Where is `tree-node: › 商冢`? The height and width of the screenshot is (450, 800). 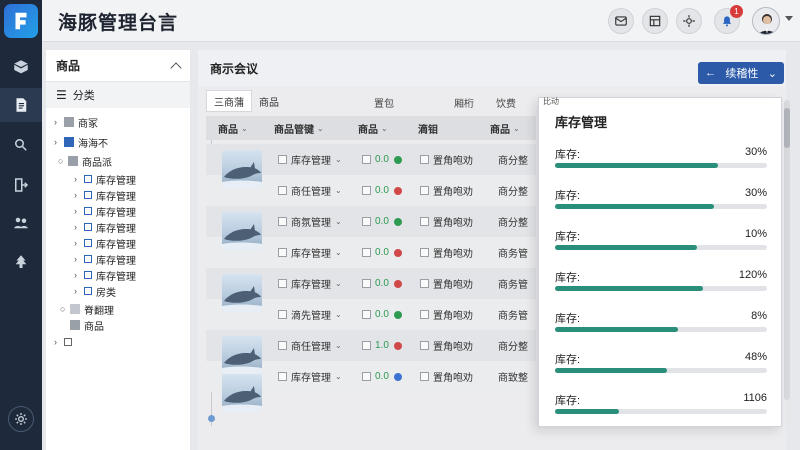 tree-node: › 商冢 is located at coordinates (76, 122).